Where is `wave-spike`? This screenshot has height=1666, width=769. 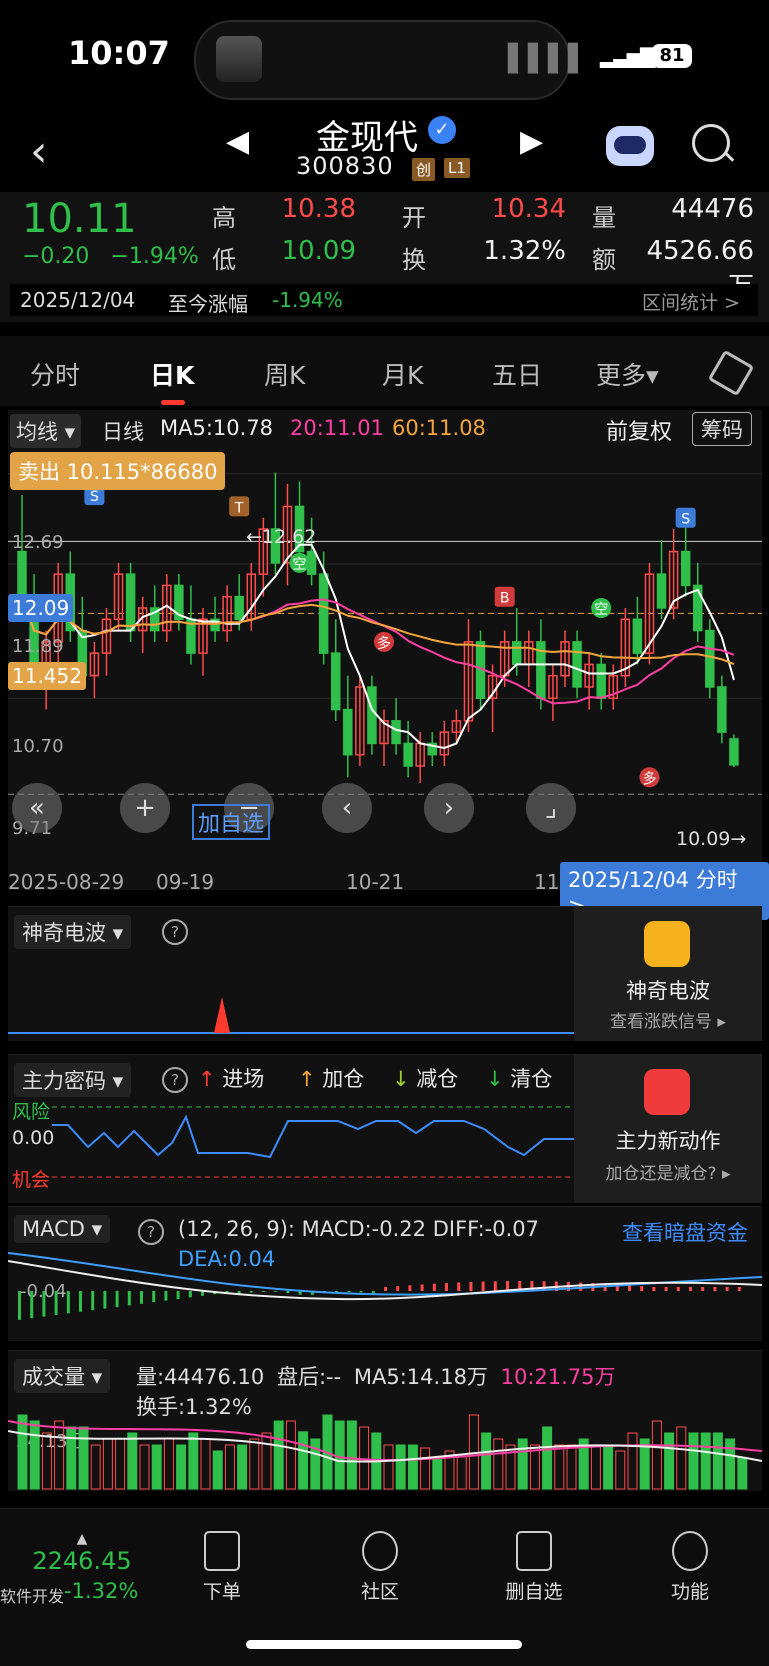 wave-spike is located at coordinates (222, 1015).